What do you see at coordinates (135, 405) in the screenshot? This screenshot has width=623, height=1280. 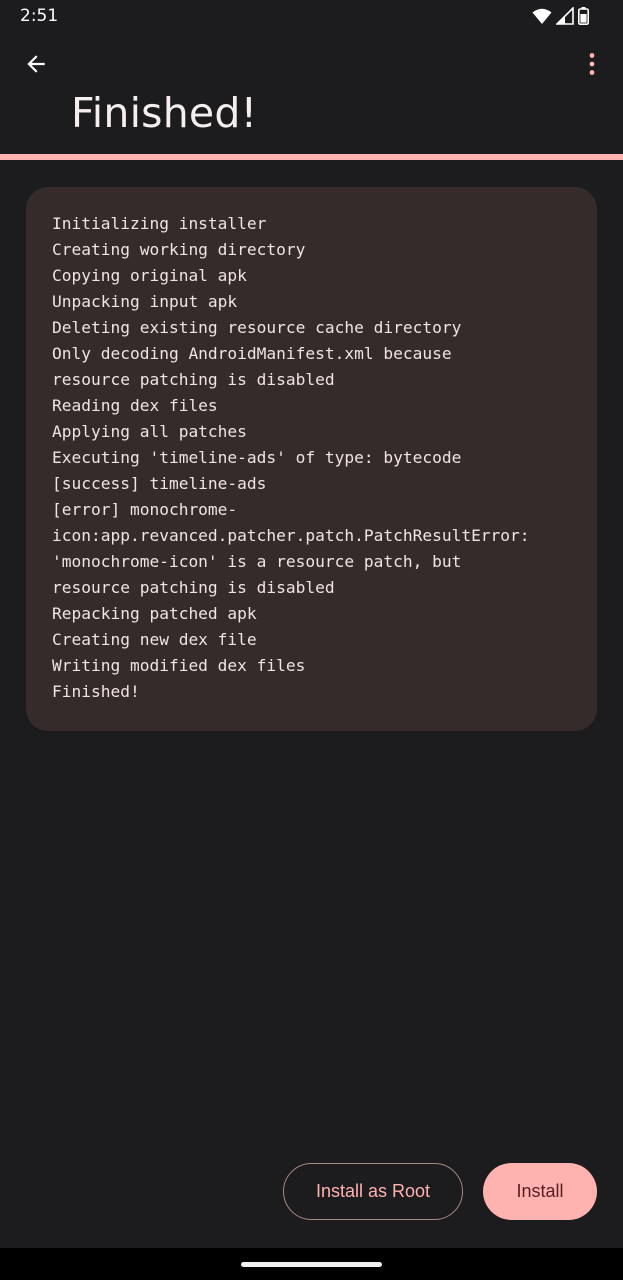 I see `log-line: Reading dex files` at bounding box center [135, 405].